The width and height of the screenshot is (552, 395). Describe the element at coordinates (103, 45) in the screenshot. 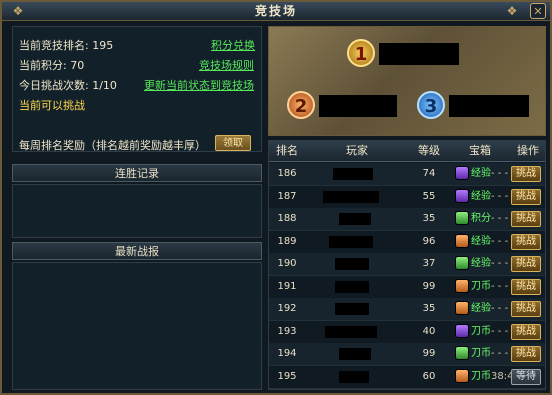

I see `rank-value: 195` at that location.